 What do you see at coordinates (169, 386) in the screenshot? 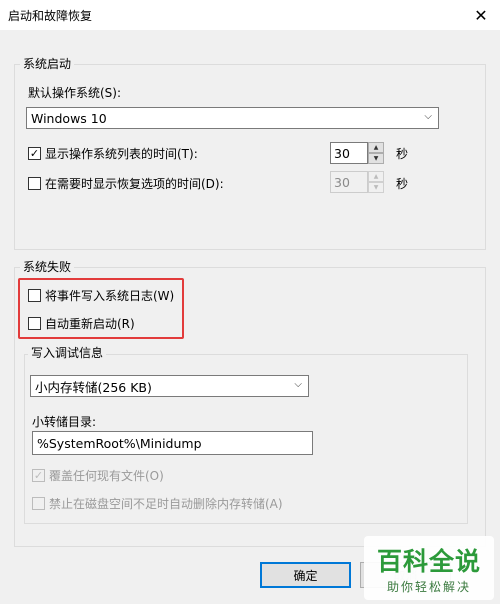
I see `dump-type-select: 小内存转储(256 KB) ⌵` at bounding box center [169, 386].